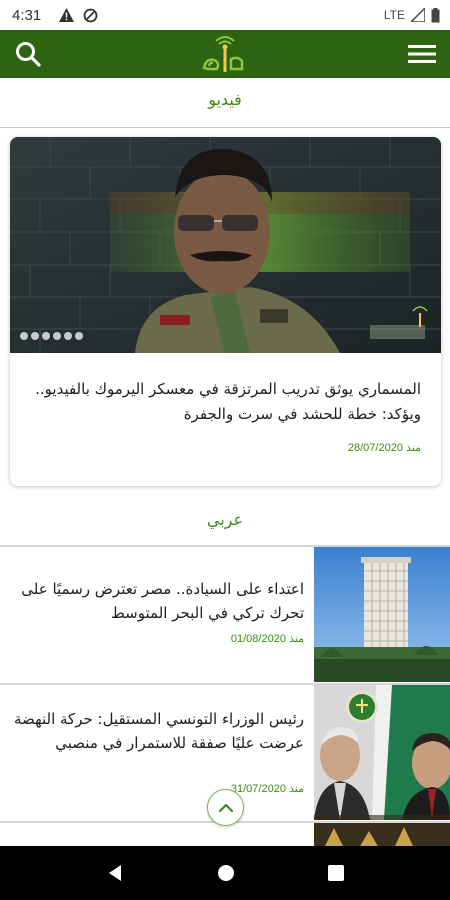  Describe the element at coordinates (90, 15) in the screenshot. I see `data-saver-icon` at that location.